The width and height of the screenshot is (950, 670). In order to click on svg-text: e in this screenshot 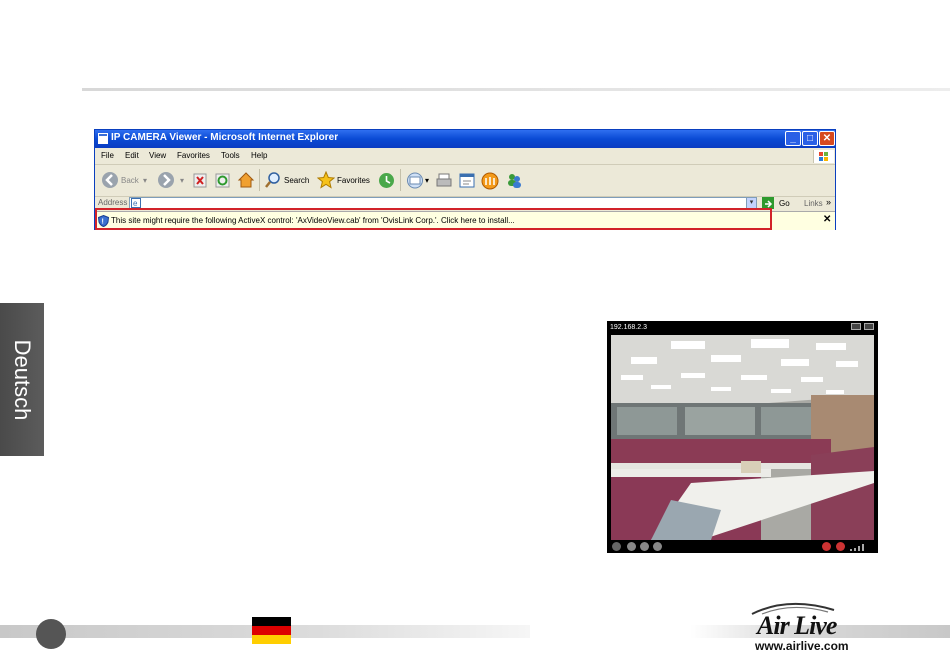, I will do `click(135, 203)`.